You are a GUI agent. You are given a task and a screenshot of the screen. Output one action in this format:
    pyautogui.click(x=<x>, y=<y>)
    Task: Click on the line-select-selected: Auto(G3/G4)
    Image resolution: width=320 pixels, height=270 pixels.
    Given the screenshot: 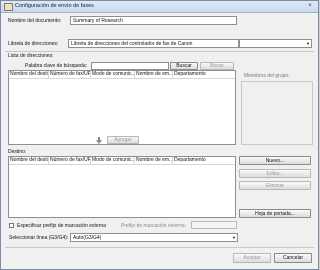 What is the action you would take?
    pyautogui.click(x=87, y=238)
    